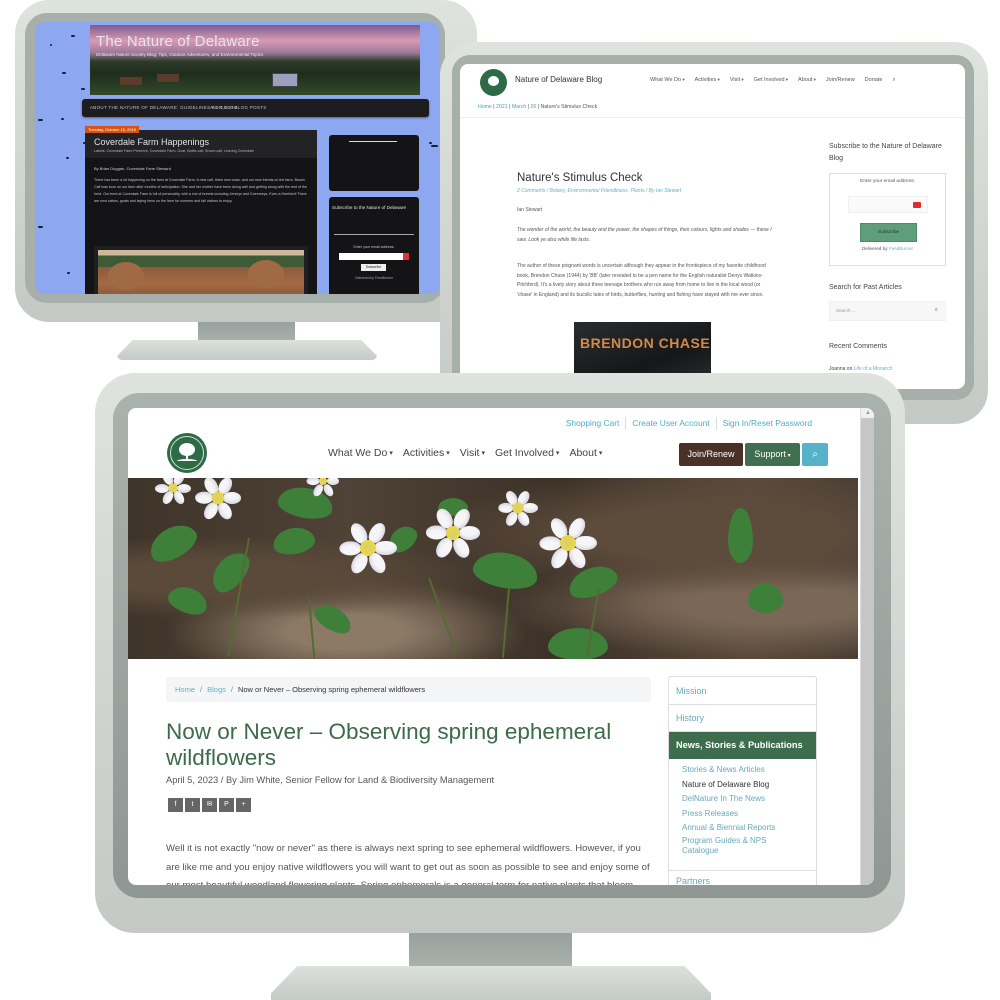  Describe the element at coordinates (917, 205) in the screenshot. I see `password-manager-icon` at that location.